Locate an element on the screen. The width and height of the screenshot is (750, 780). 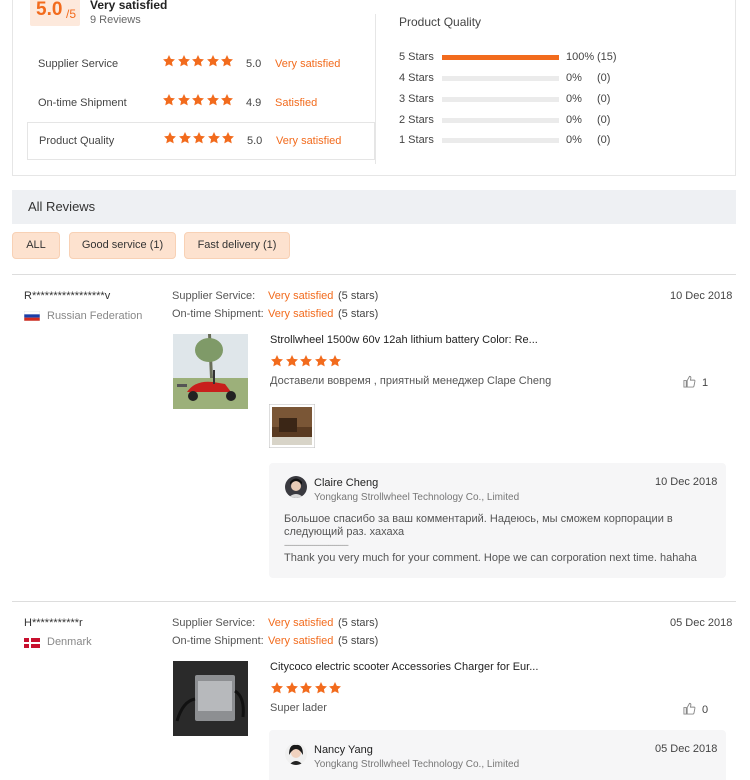
product-thumbnail-scooter is located at coordinates (210, 371).